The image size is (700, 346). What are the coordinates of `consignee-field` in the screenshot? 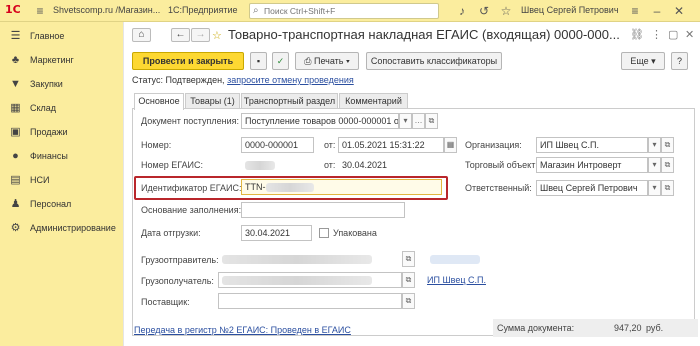 It's located at (310, 280).